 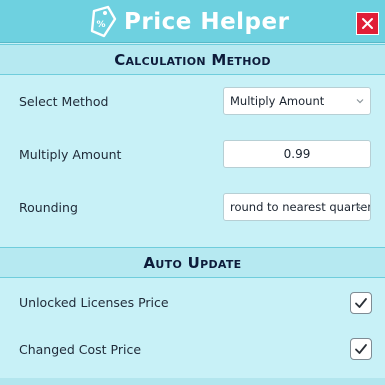 What do you see at coordinates (300, 207) in the screenshot?
I see `rounding-value: round to nearest quarter` at bounding box center [300, 207].